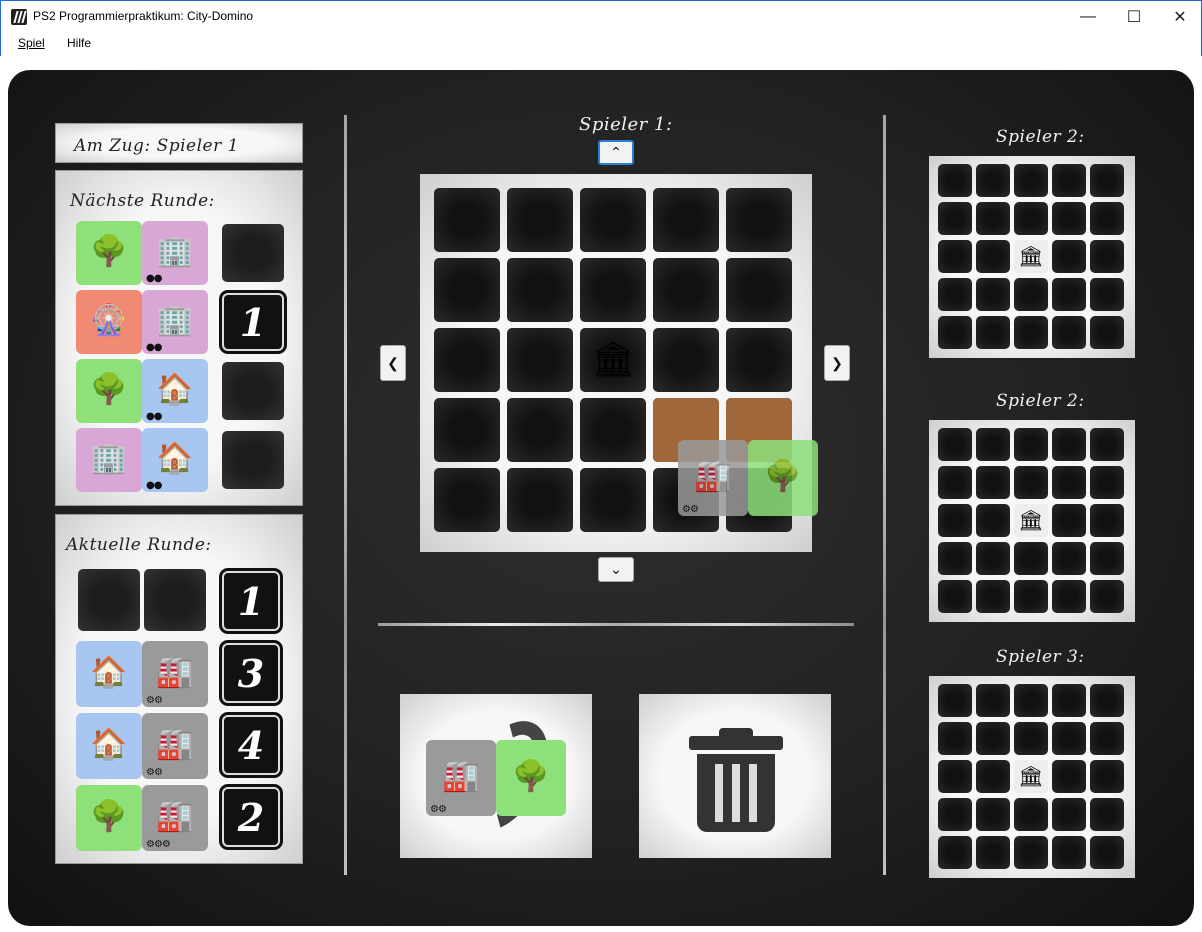 The width and height of the screenshot is (1202, 932). I want to click on chevron-left-icon: ❮, so click(393, 362).